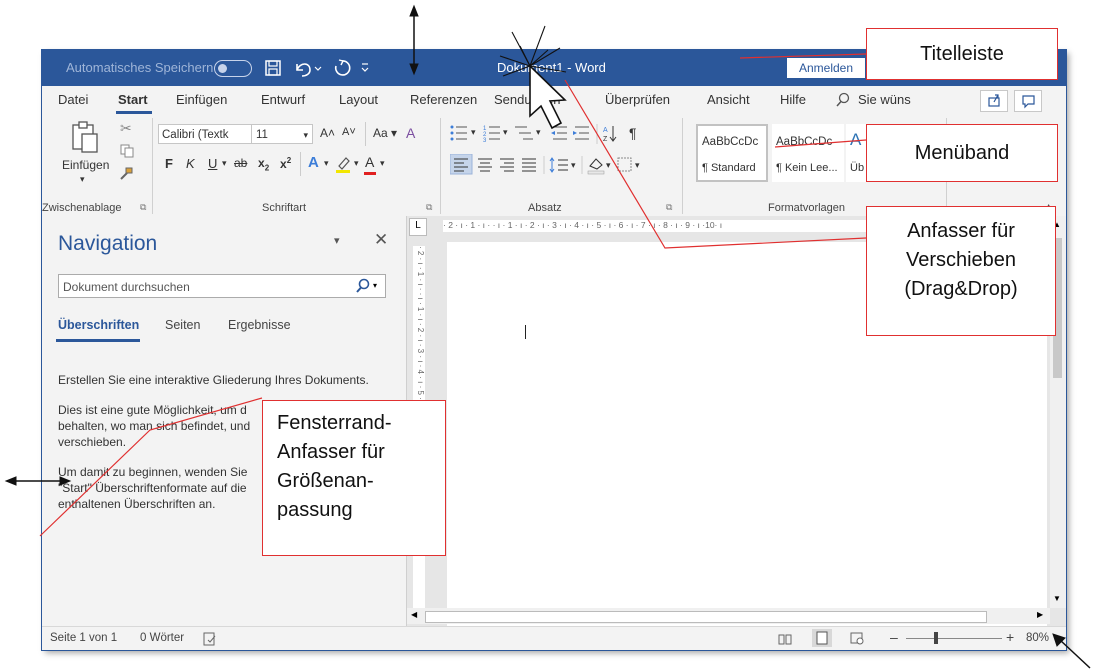 The width and height of the screenshot is (1095, 670). Describe the element at coordinates (961, 271) in the screenshot. I see `callout-drag-handle: Anfasser für Verschieben (Drag&Drop)` at that location.